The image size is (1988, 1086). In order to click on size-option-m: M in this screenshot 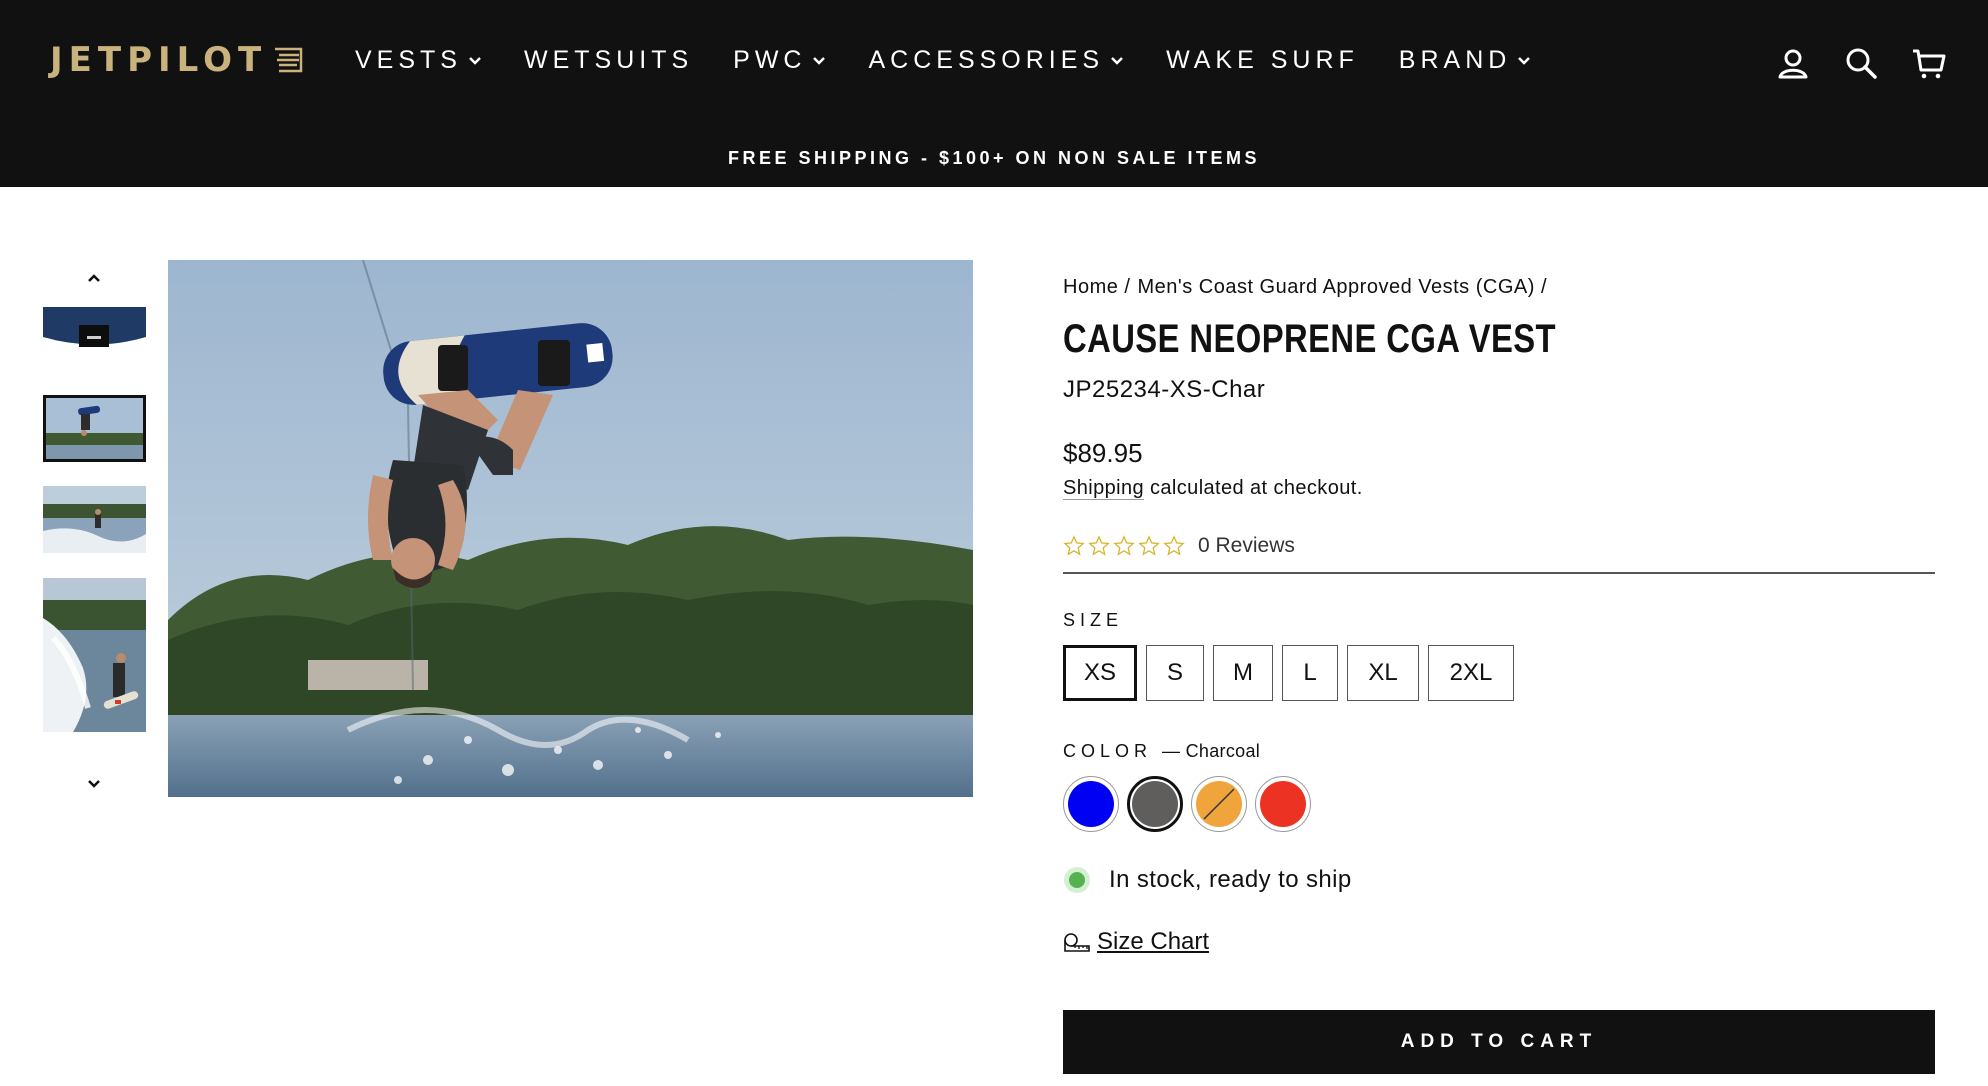, I will do `click(1243, 673)`.